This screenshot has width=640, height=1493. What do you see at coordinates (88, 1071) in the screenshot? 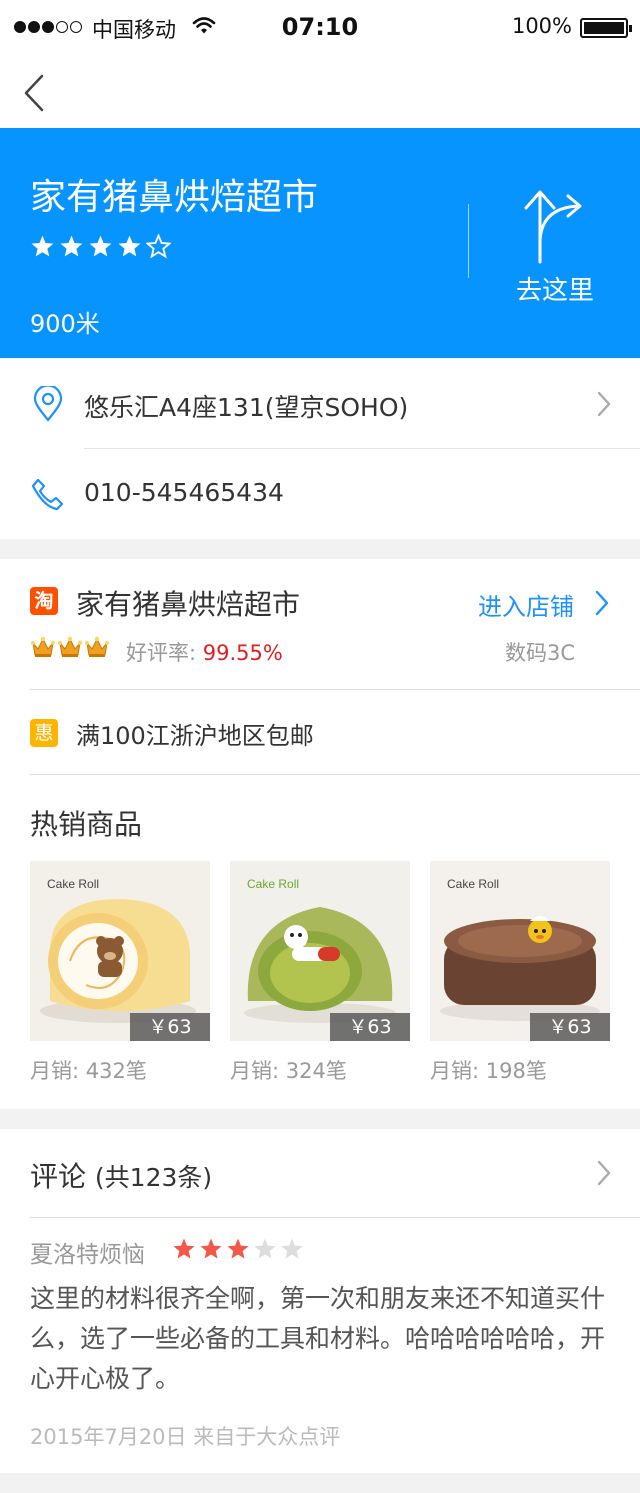
I see `product-sales: 月销: 432笔` at bounding box center [88, 1071].